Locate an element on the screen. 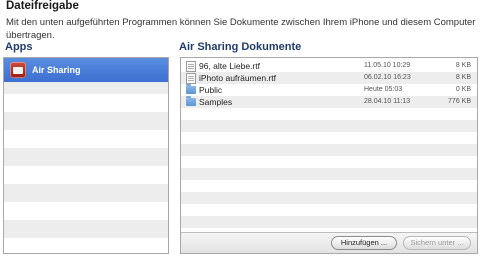  document-size: 0 KB is located at coordinates (463, 89).